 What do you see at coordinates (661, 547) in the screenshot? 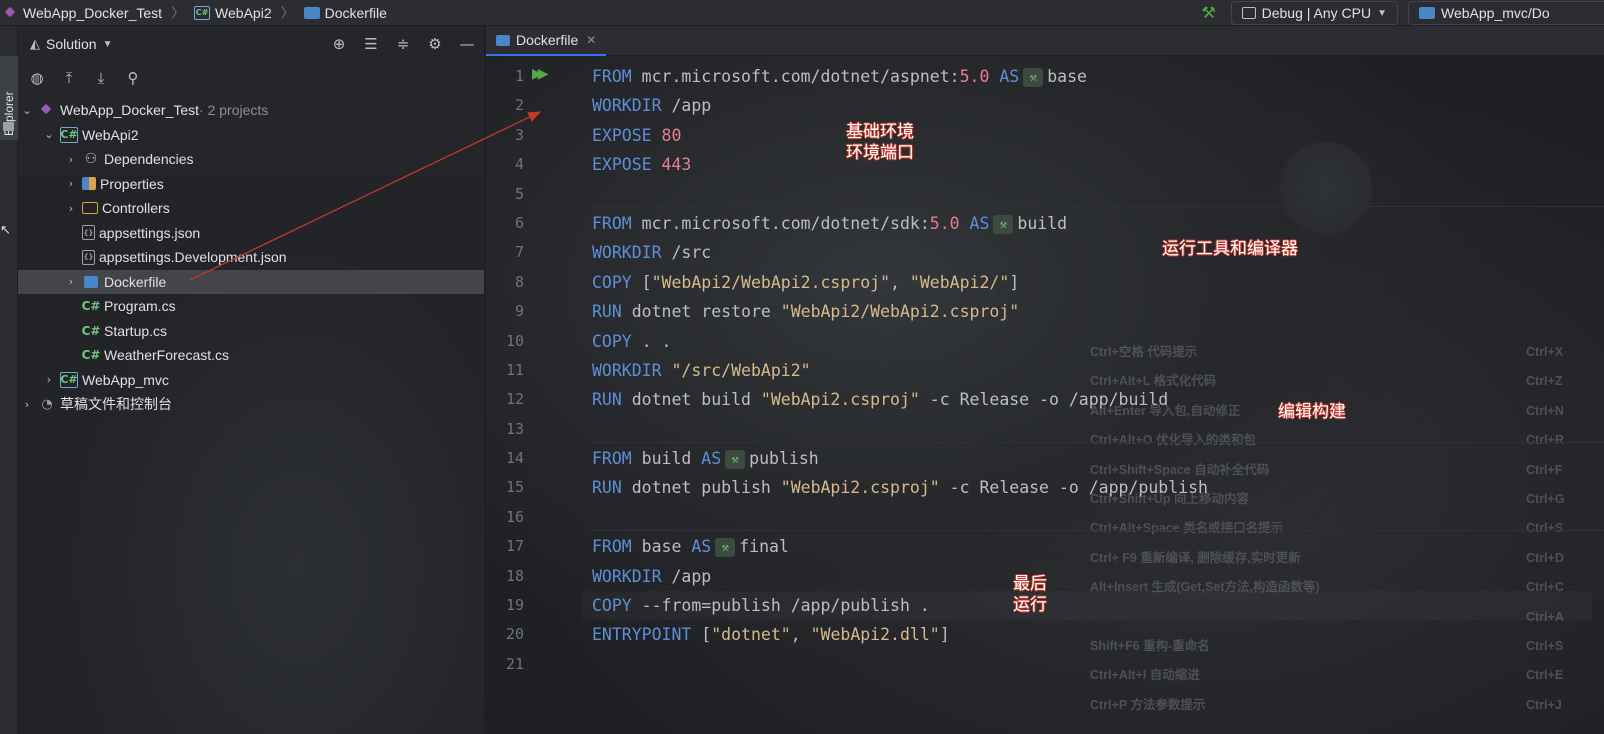
I see `code-token: base` at bounding box center [661, 547].